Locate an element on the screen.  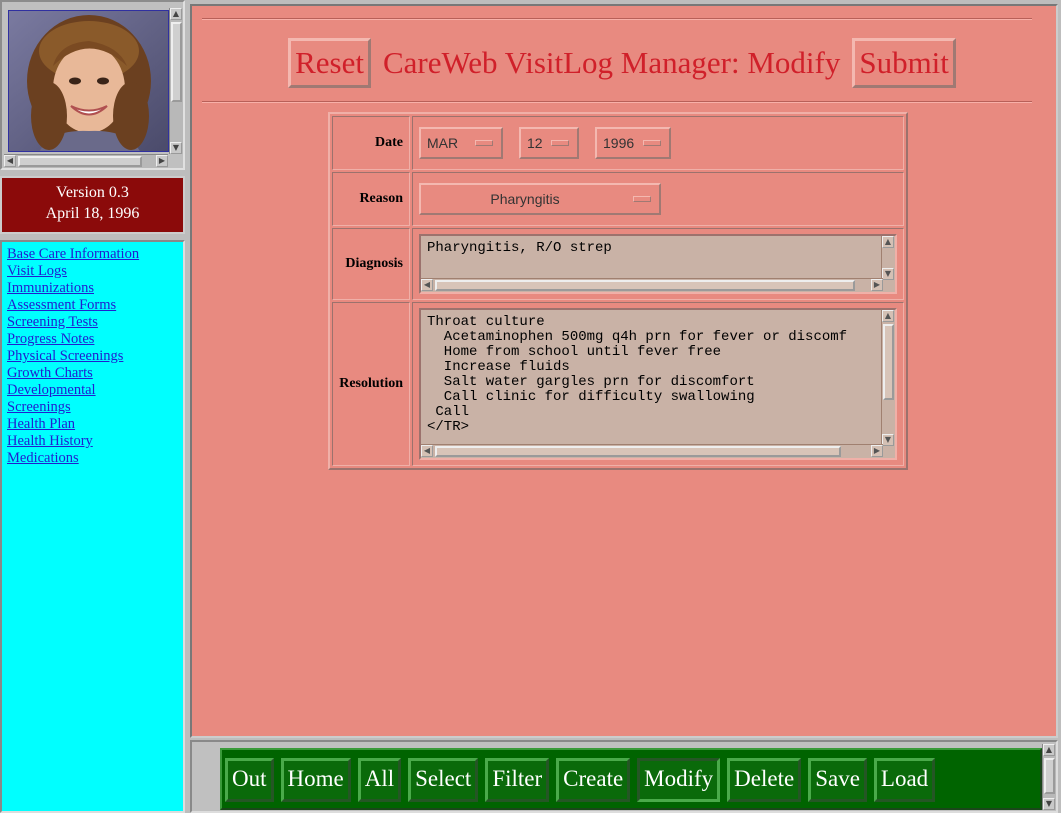
diagnosis-label: Diagnosis is located at coordinates (371, 264).